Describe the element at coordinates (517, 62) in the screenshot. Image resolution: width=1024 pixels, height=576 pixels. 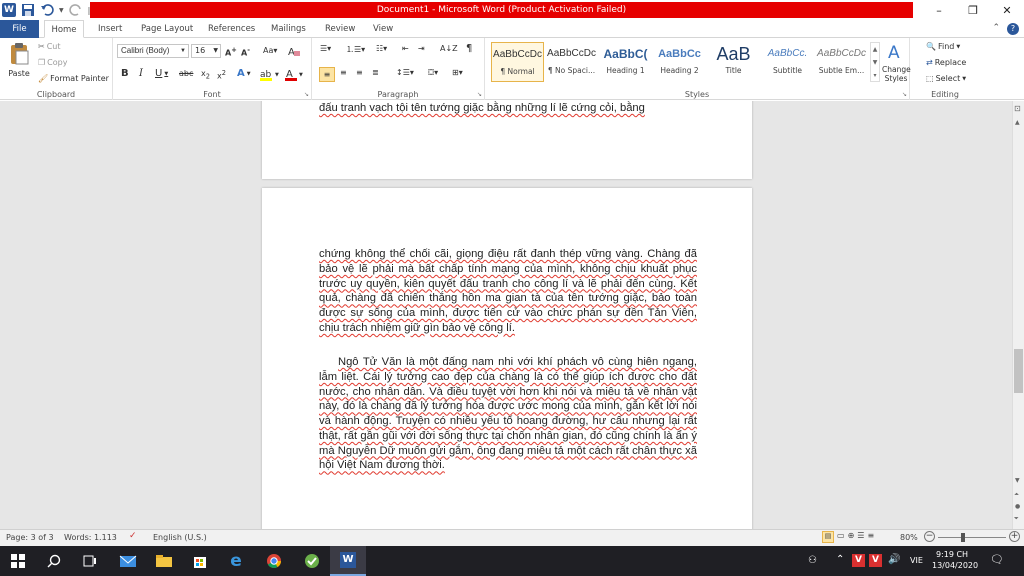
I see `style-normal: AaBbCcDc ¶ Normal` at that location.